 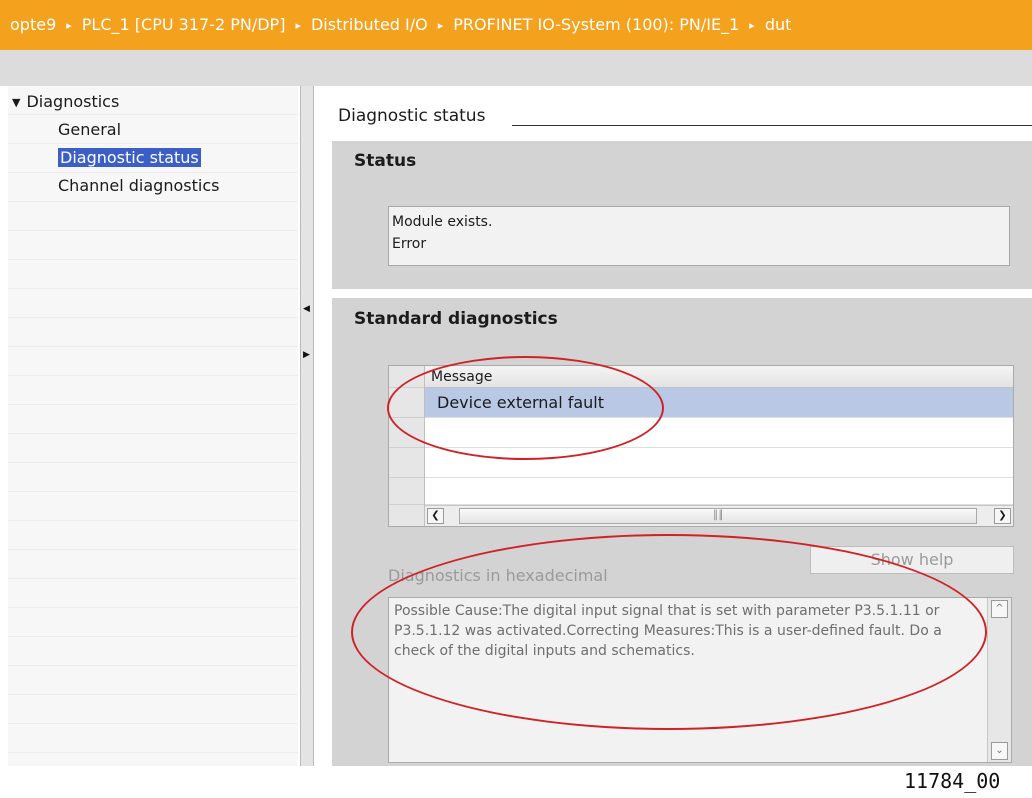 What do you see at coordinates (952, 781) in the screenshot?
I see `figure-id: 11784_00` at bounding box center [952, 781].